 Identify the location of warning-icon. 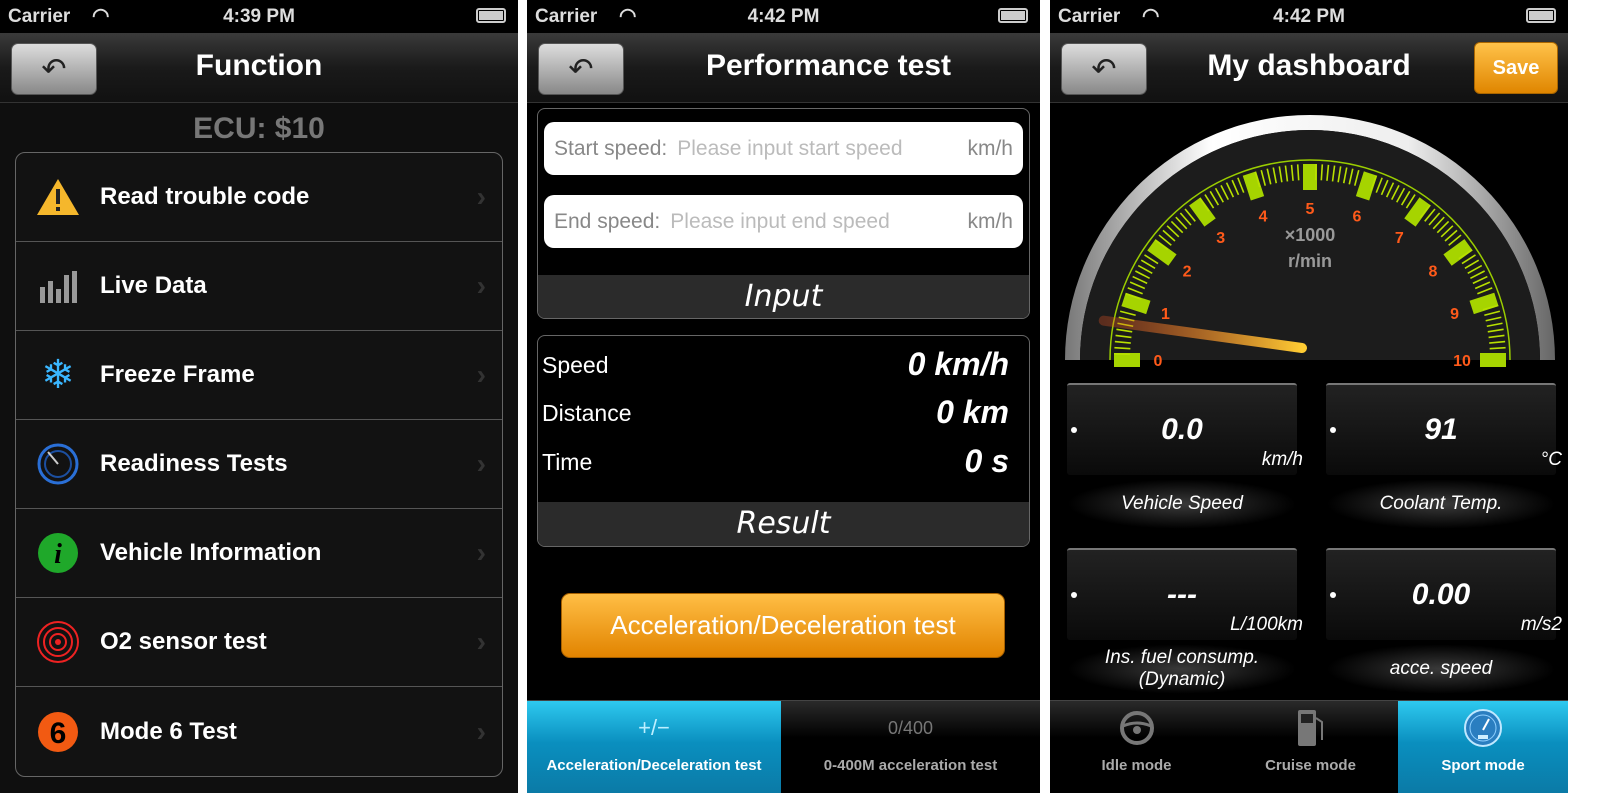
(58, 197).